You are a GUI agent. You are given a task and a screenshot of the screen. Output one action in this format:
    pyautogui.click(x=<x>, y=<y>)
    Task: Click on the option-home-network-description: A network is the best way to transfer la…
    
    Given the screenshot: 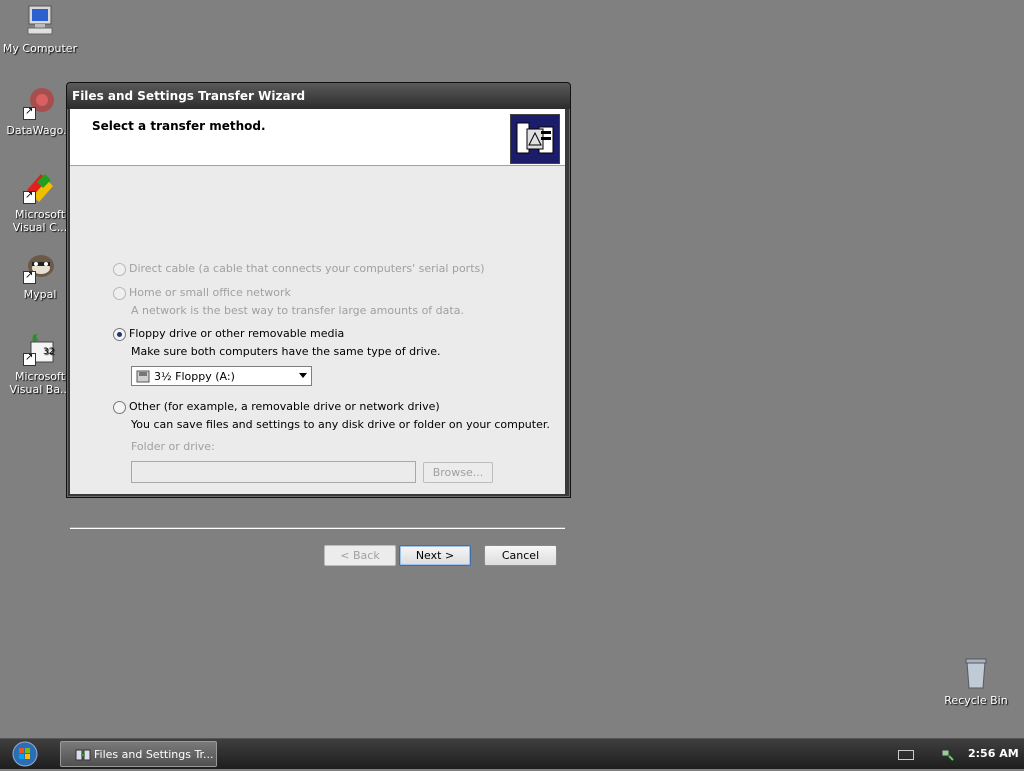 What is the action you would take?
    pyautogui.click(x=297, y=310)
    